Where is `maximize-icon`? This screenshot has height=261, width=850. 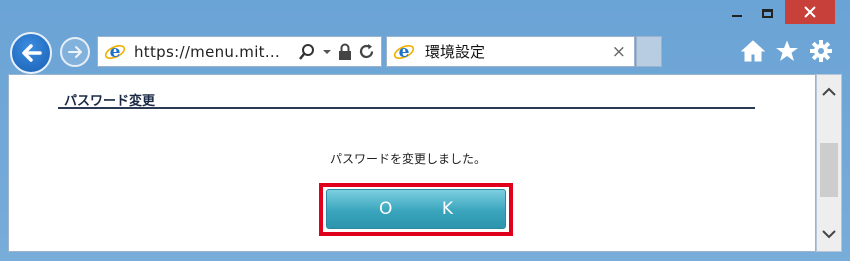 maximize-icon is located at coordinates (767, 13).